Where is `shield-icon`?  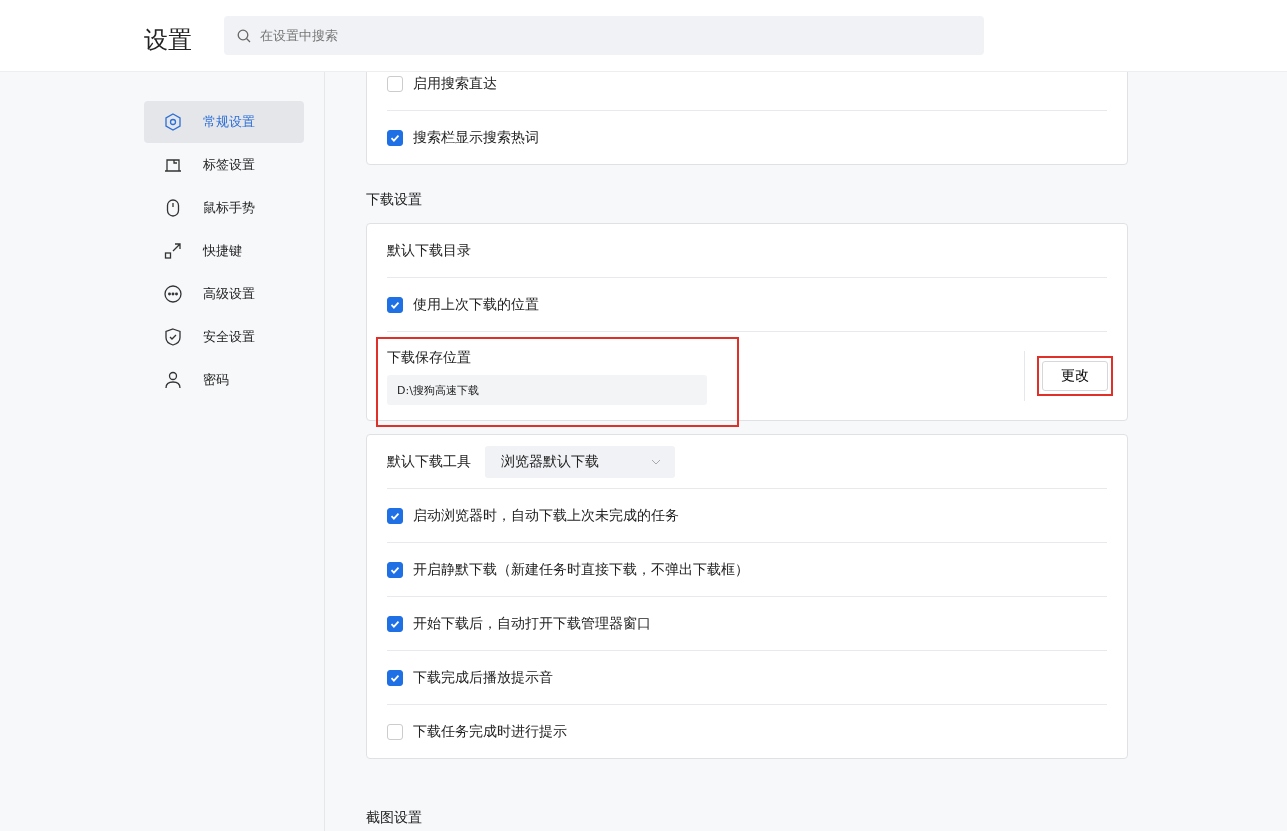 shield-icon is located at coordinates (173, 337).